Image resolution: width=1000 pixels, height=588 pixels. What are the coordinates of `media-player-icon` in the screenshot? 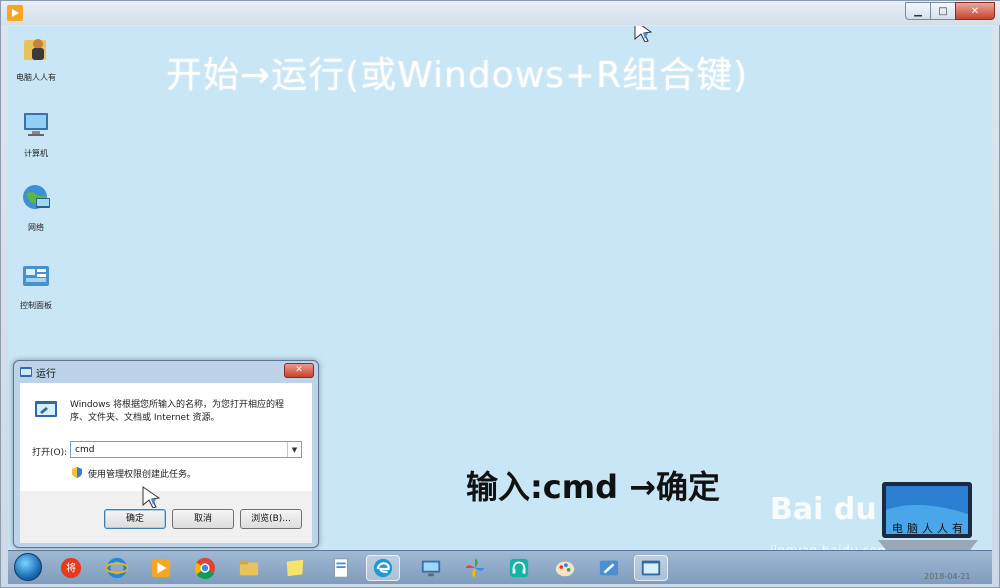 It's located at (161, 568).